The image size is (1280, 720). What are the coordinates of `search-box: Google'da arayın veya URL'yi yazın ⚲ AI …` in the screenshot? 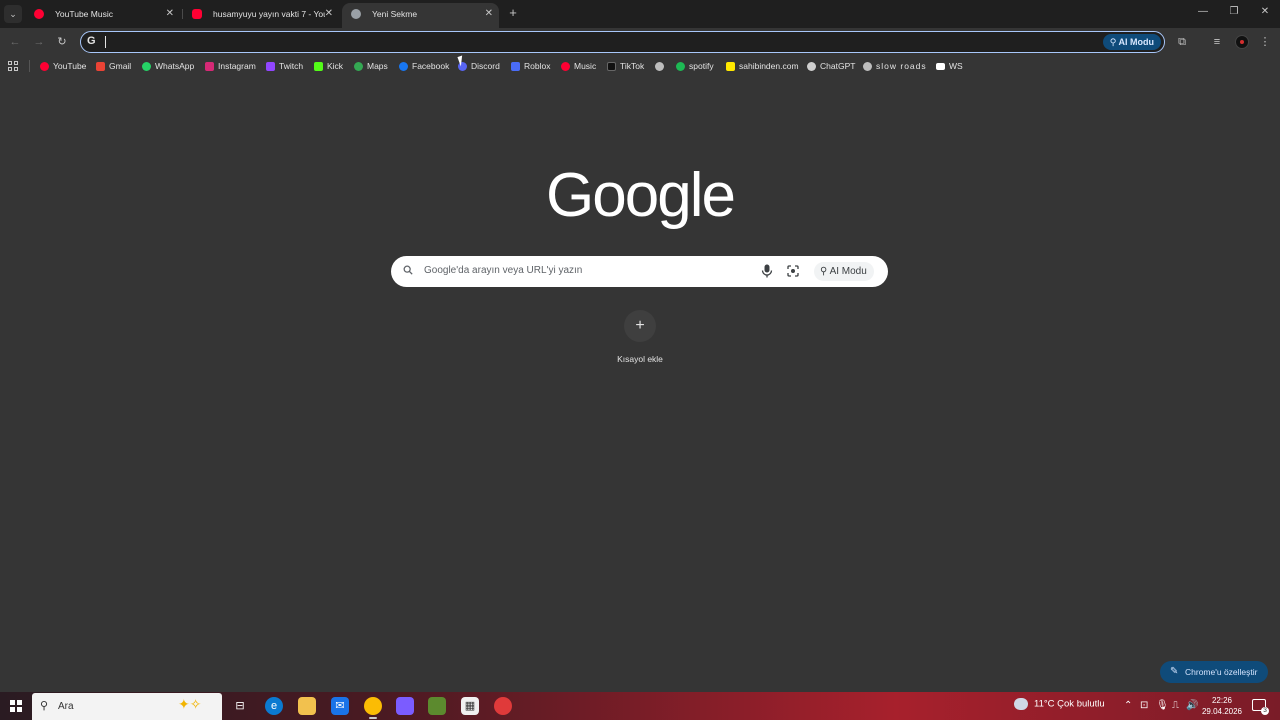 It's located at (639, 271).